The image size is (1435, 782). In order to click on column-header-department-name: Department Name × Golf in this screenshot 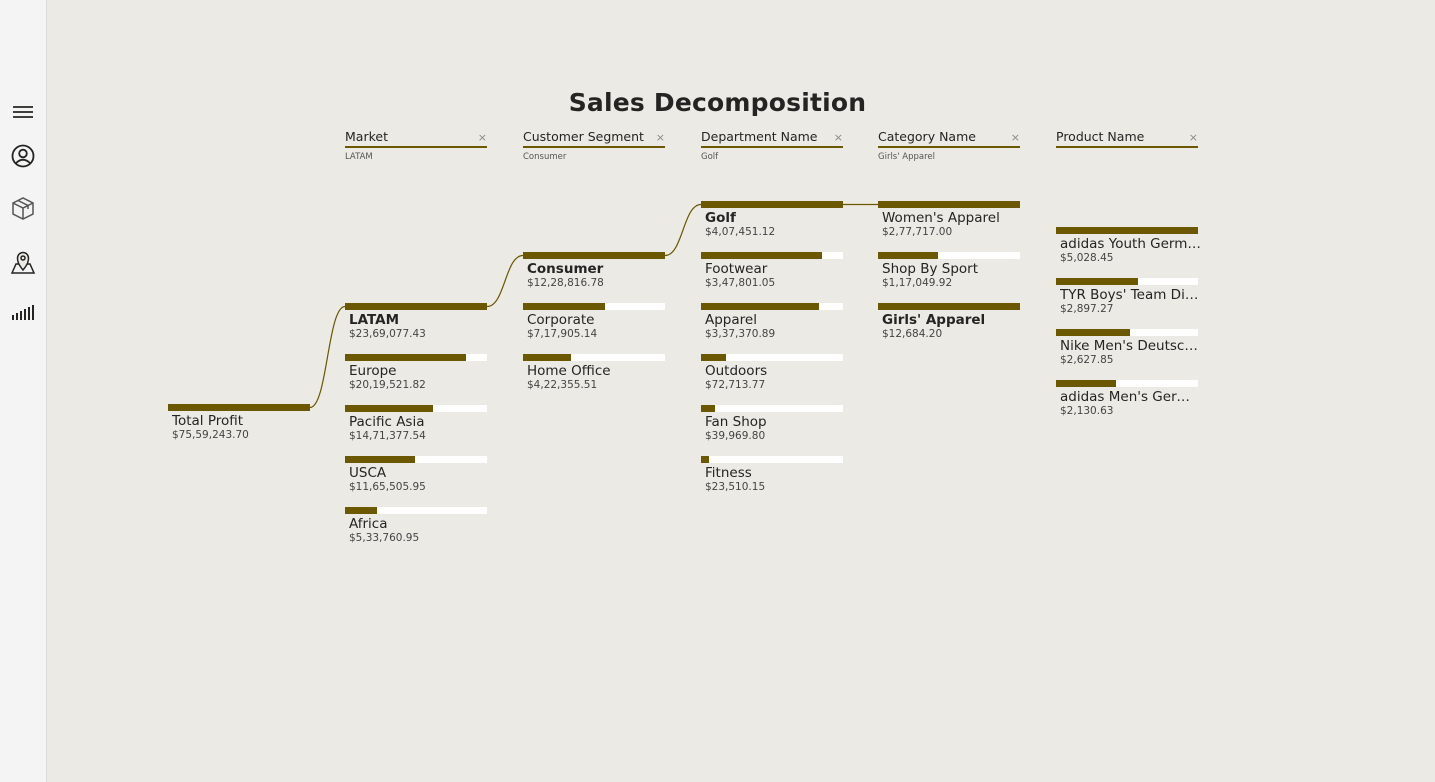, I will do `click(772, 145)`.